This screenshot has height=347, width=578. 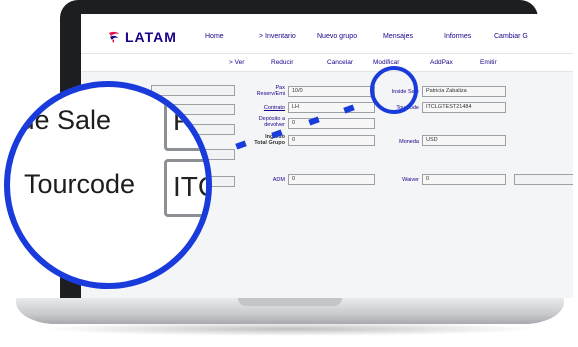 What do you see at coordinates (271, 122) in the screenshot?
I see `deposito-label: Depósito a devolver` at bounding box center [271, 122].